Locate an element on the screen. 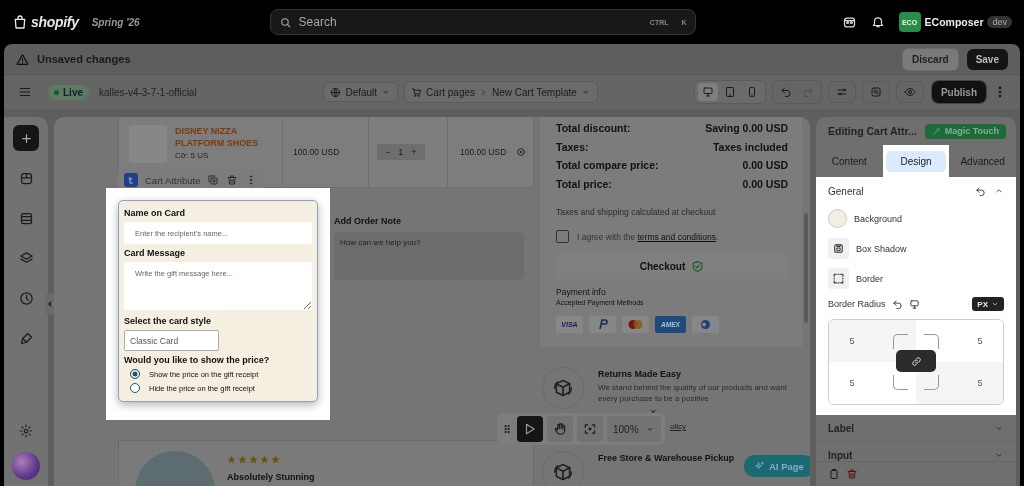 Image resolution: width=1024 pixels, height=486 pixels. collapse-handle-icon is located at coordinates (50, 304).